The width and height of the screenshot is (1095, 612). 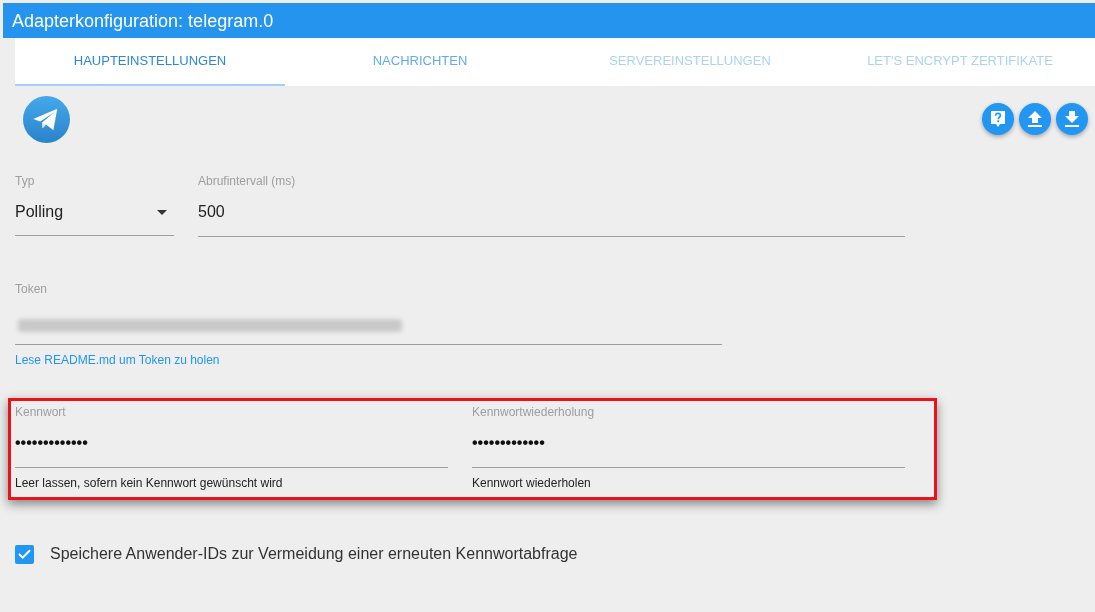 I want to click on field-label: Typ, so click(x=25, y=181).